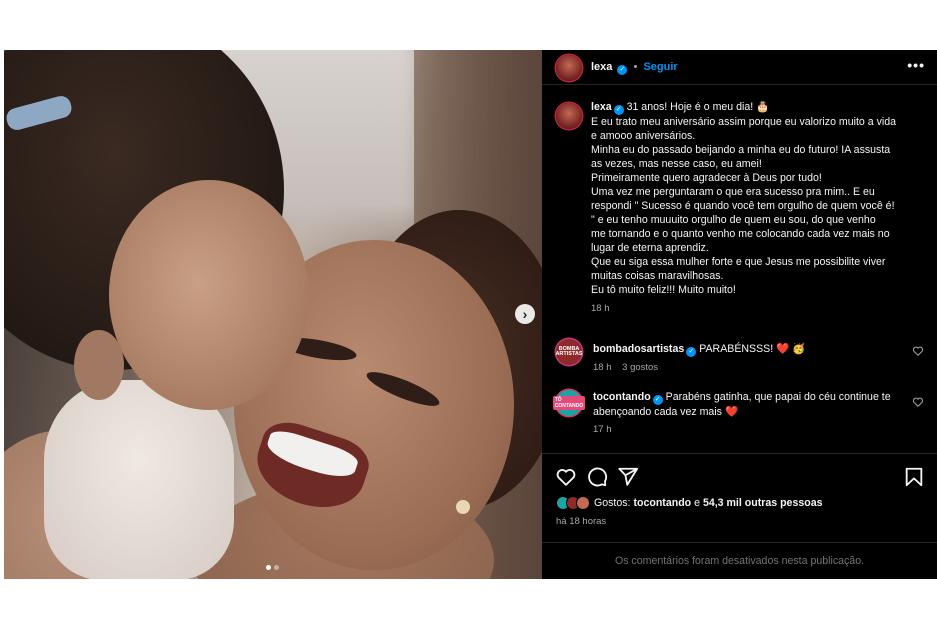  Describe the element at coordinates (916, 65) in the screenshot. I see `more-icon: •••` at that location.